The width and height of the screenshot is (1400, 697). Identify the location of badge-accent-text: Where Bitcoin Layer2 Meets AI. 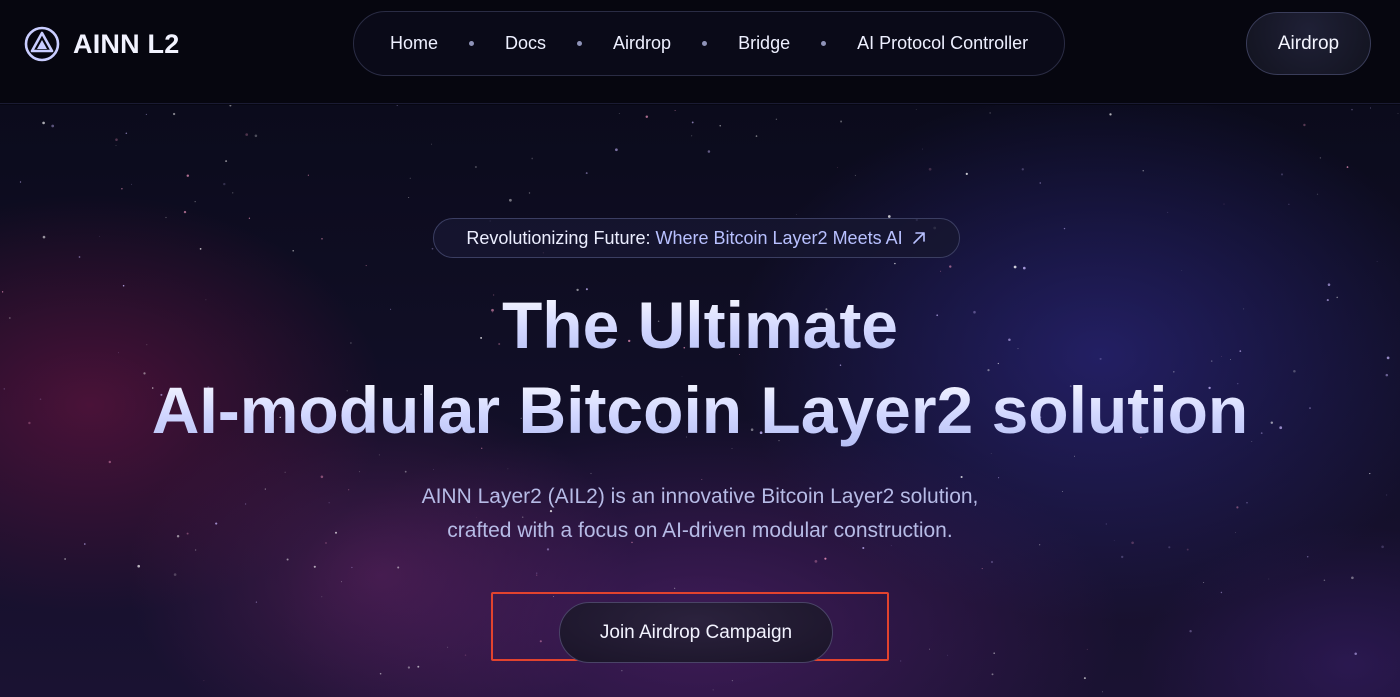
(779, 237).